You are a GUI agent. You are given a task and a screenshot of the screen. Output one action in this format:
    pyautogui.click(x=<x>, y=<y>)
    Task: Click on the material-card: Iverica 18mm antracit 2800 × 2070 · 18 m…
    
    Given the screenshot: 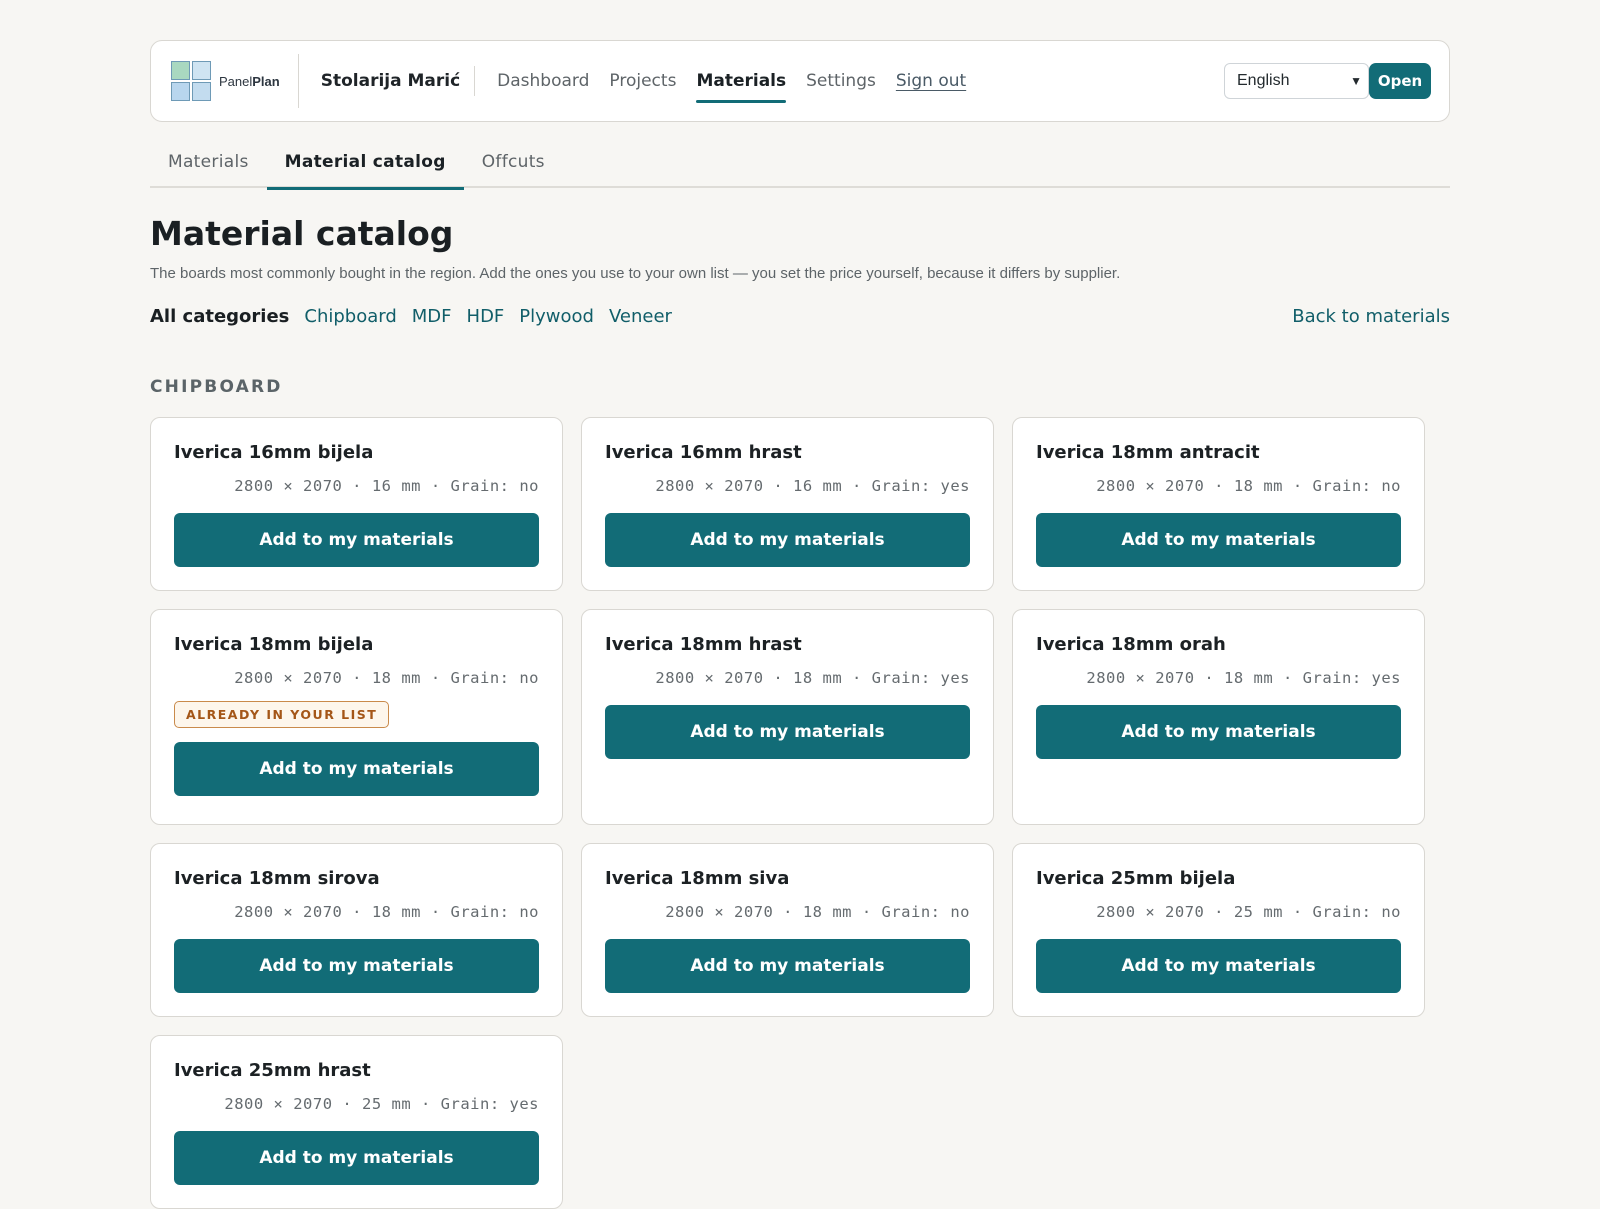 What is the action you would take?
    pyautogui.click(x=1218, y=504)
    